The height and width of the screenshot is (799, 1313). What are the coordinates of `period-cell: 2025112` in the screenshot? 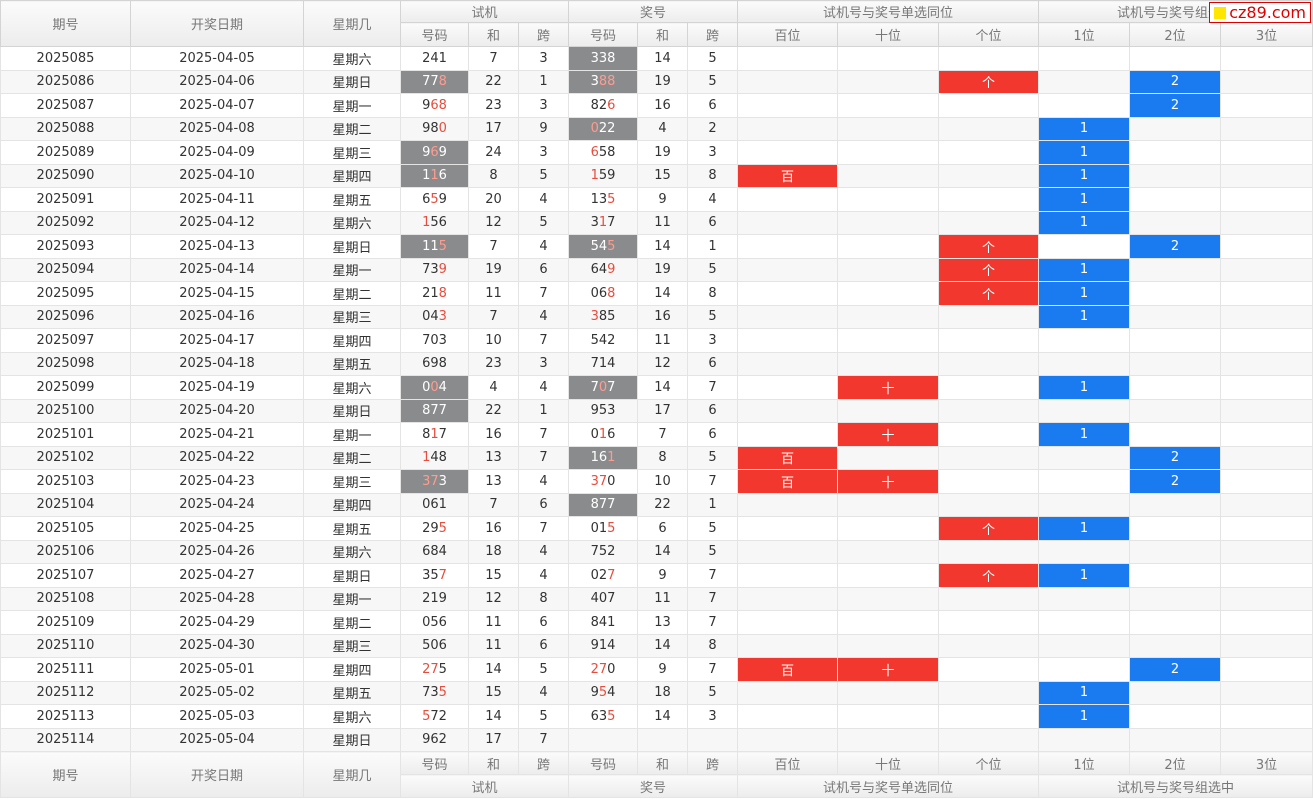 It's located at (65, 692).